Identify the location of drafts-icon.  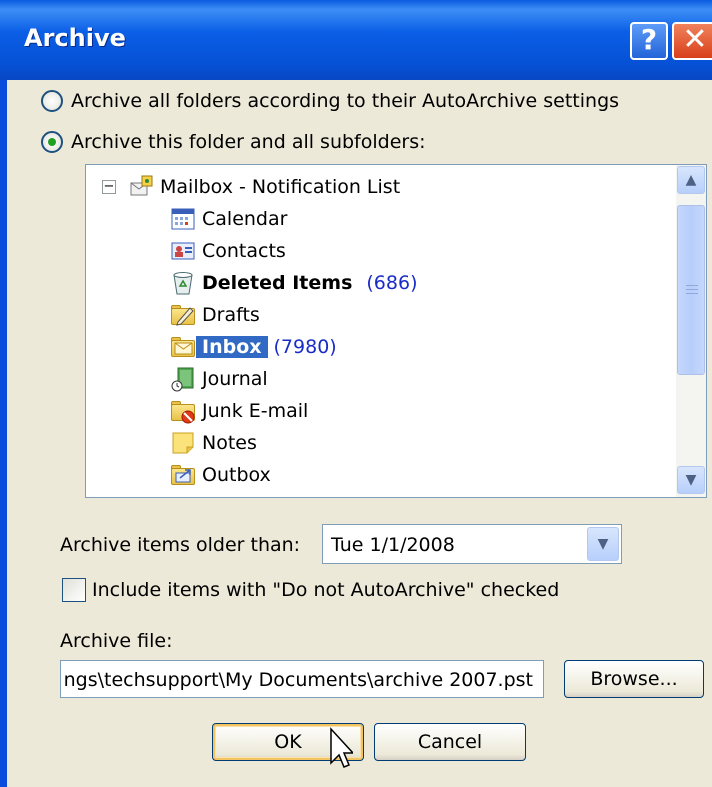
(183, 315).